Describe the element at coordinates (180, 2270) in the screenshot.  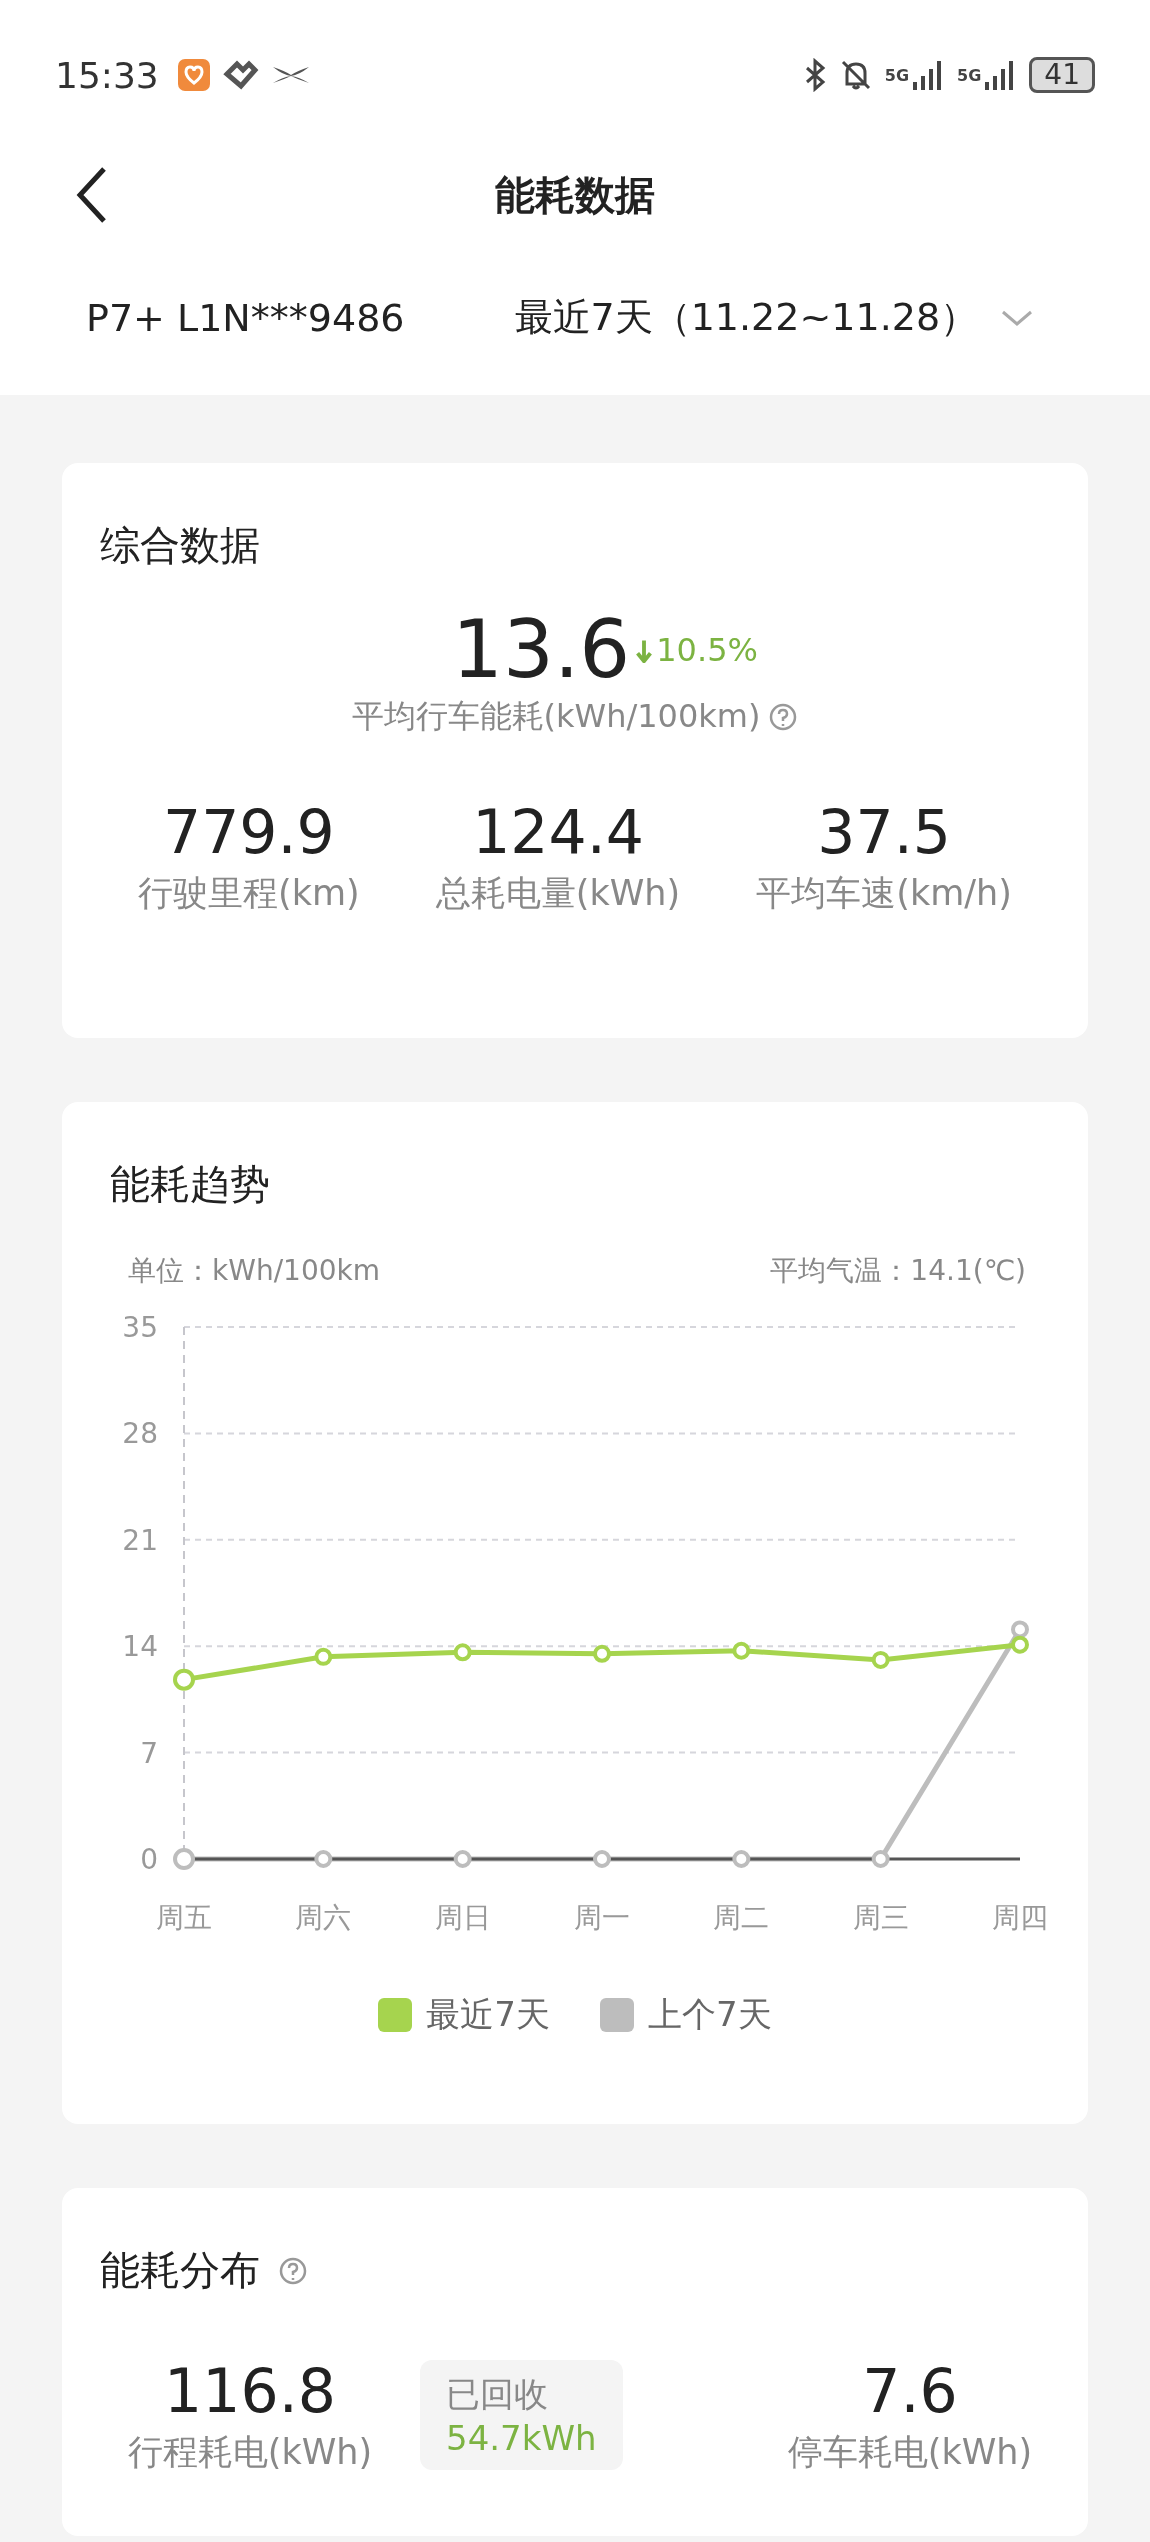
I see `card-title: 能耗分布` at that location.